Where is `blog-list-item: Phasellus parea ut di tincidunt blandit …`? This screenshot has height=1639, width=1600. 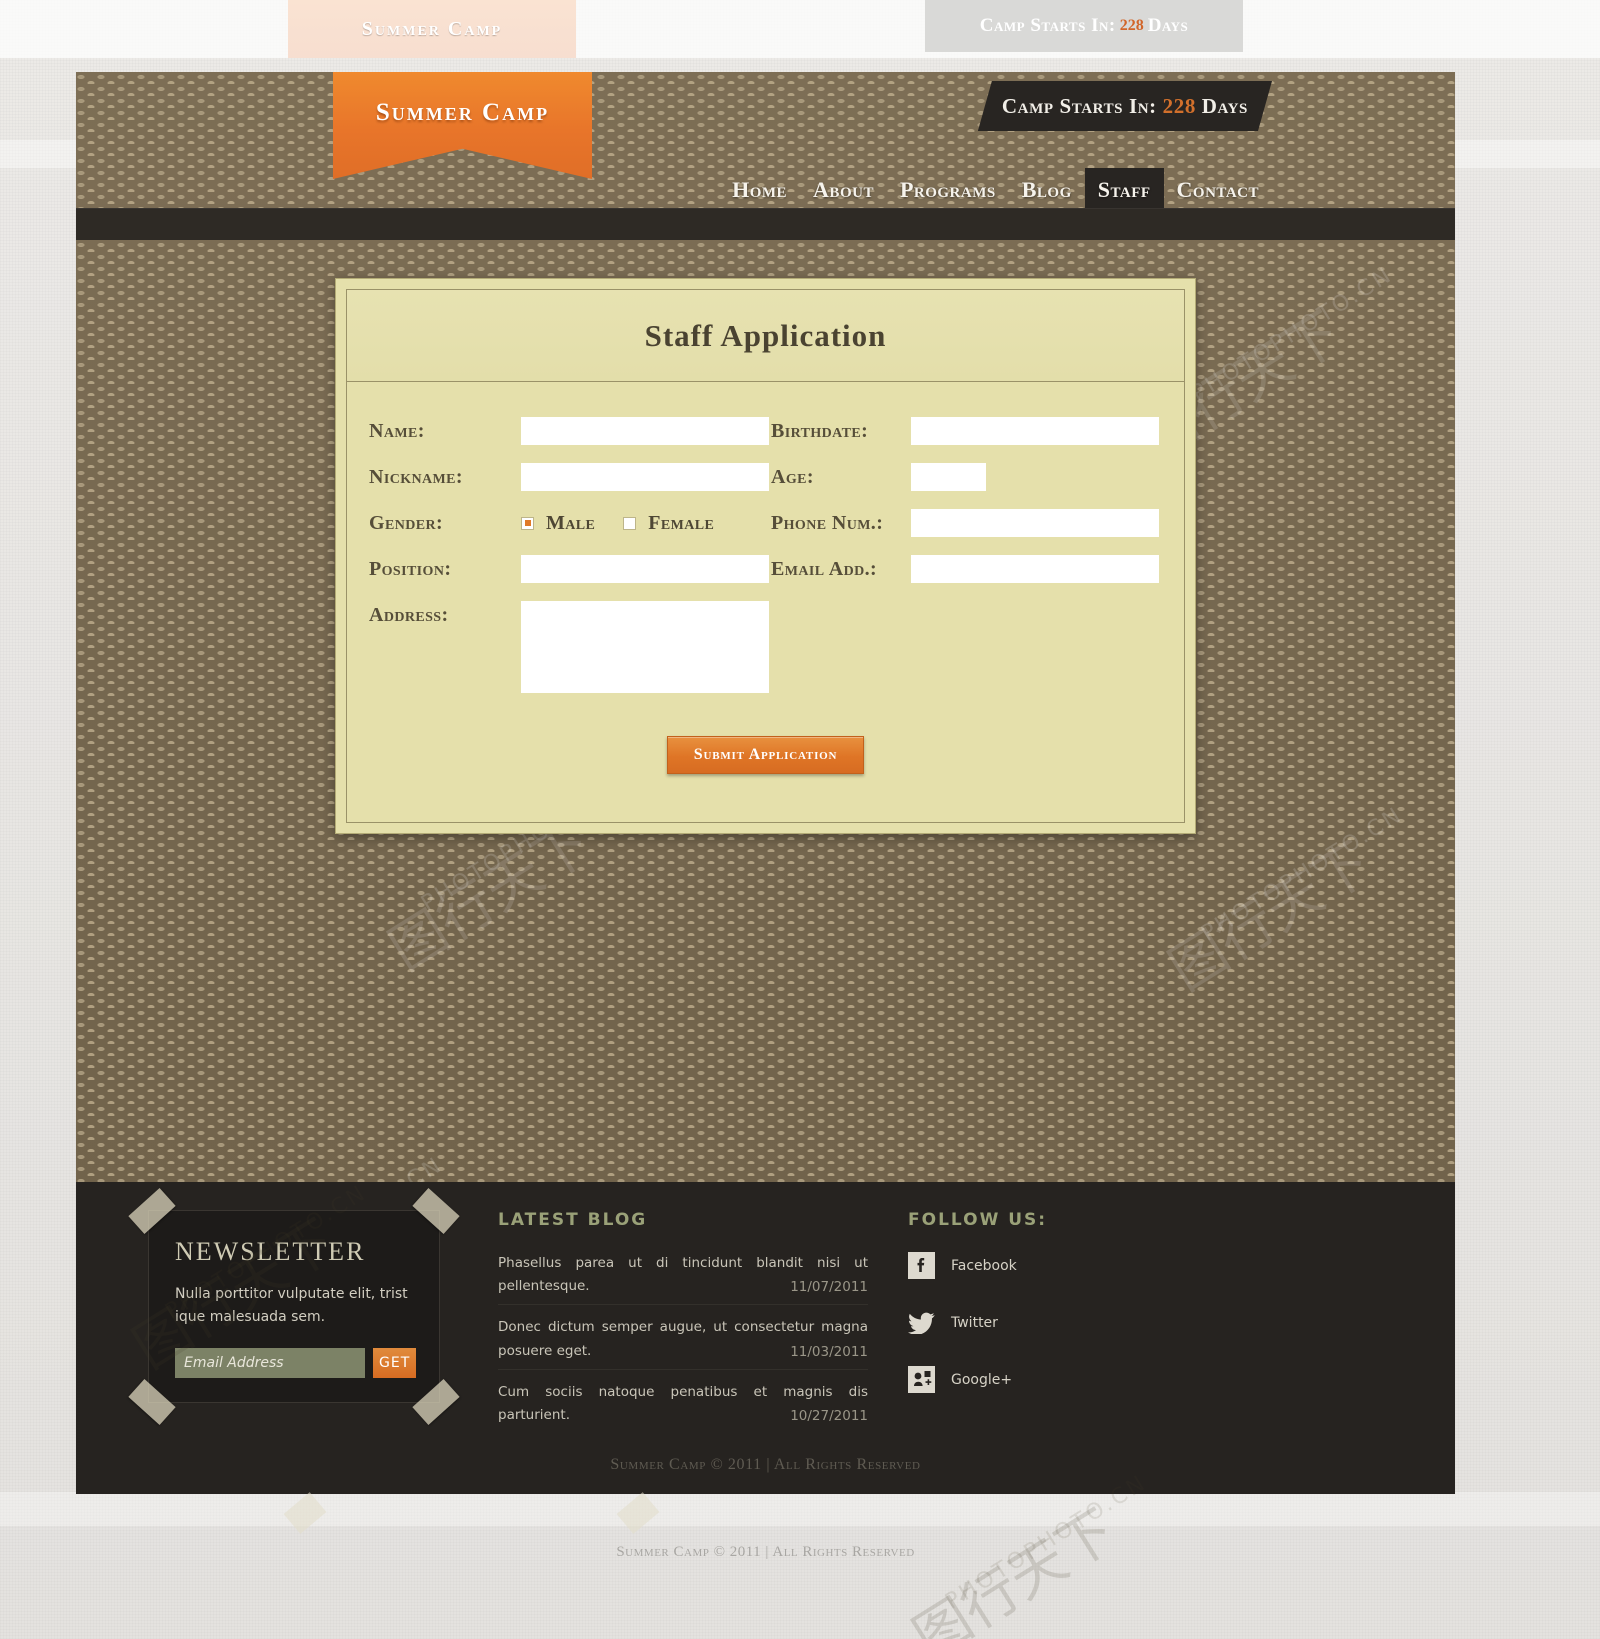
blog-list-item: Phasellus parea ut di tincidunt blandit … is located at coordinates (683, 1279).